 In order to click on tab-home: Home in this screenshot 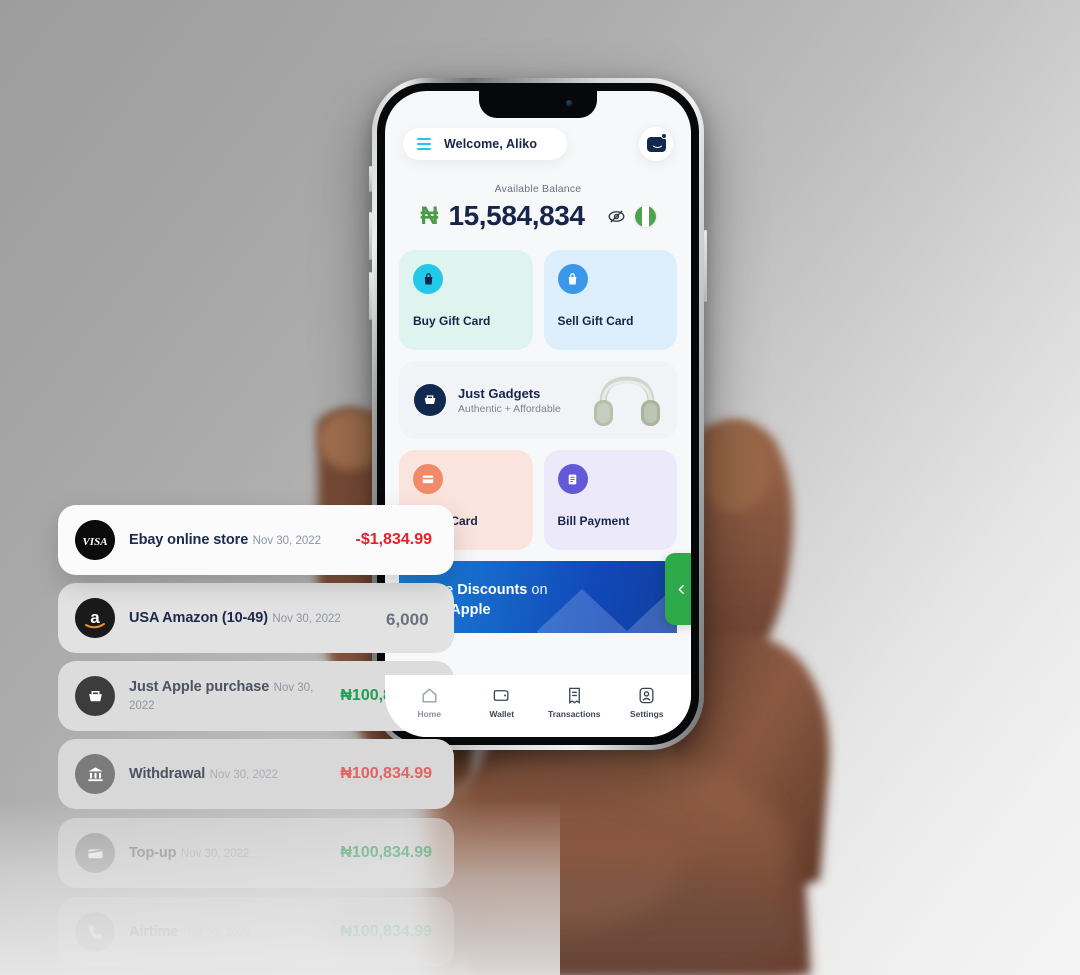, I will do `click(429, 702)`.